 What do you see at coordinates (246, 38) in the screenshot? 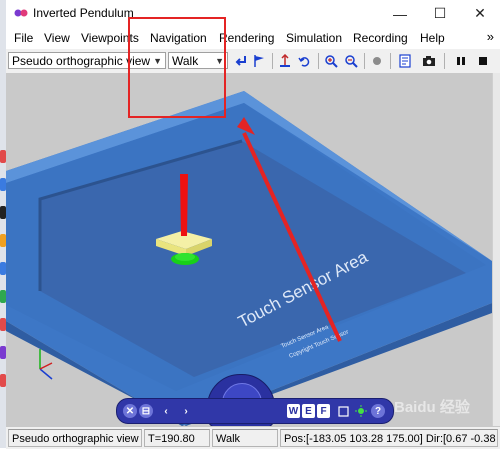
I see `menu-rendering: Rendering` at bounding box center [246, 38].